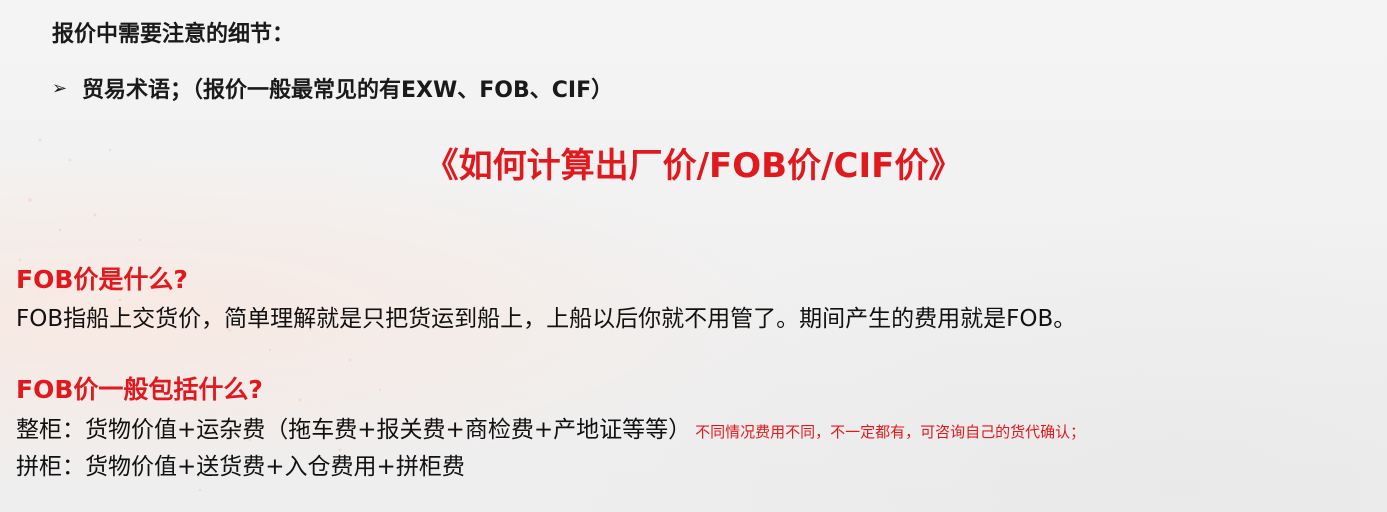  What do you see at coordinates (890, 432) in the screenshot?
I see `red-note: 不同情况费用不同，不一定都有，可咨询自己的货代确认；` at bounding box center [890, 432].